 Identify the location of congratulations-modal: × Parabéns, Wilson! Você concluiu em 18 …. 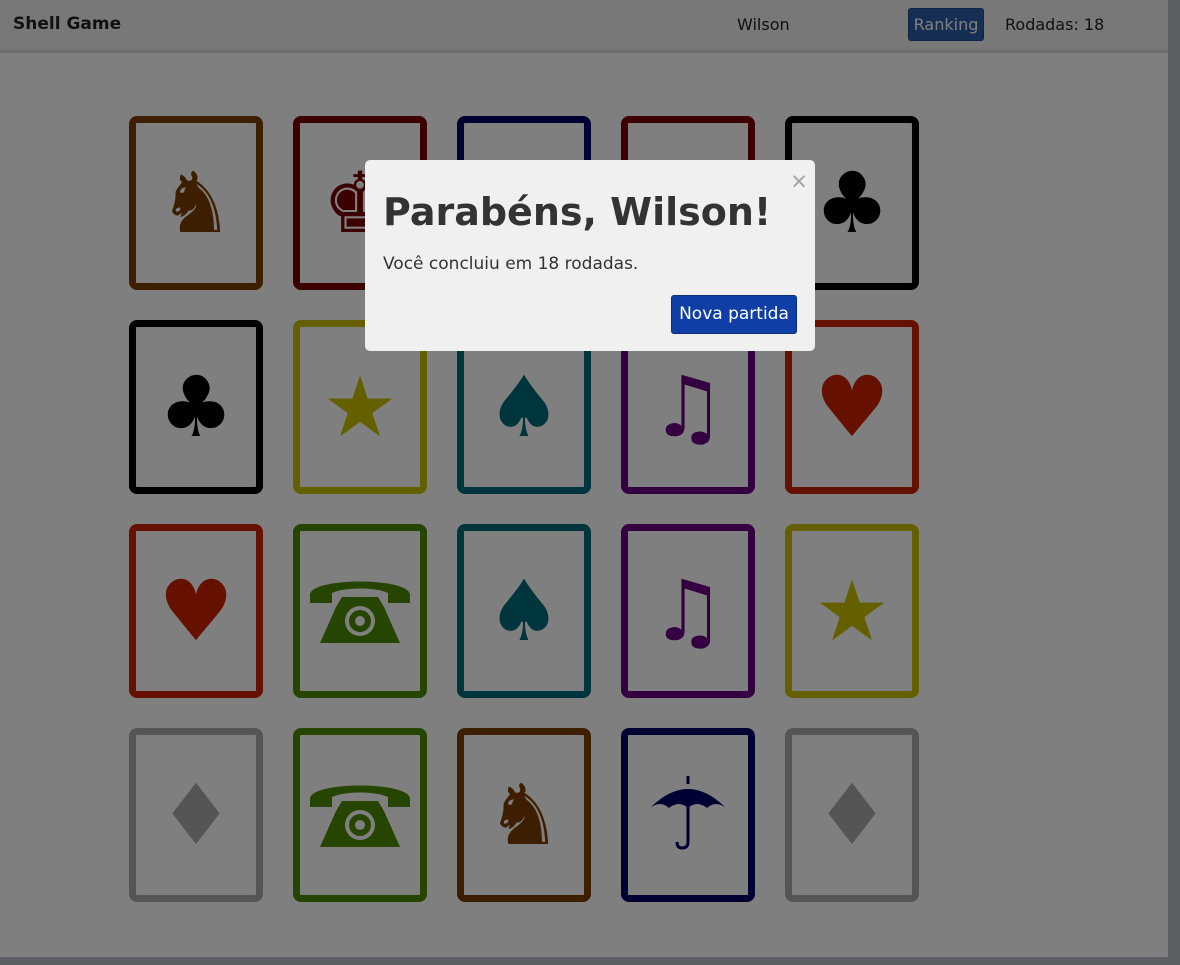
(590, 255).